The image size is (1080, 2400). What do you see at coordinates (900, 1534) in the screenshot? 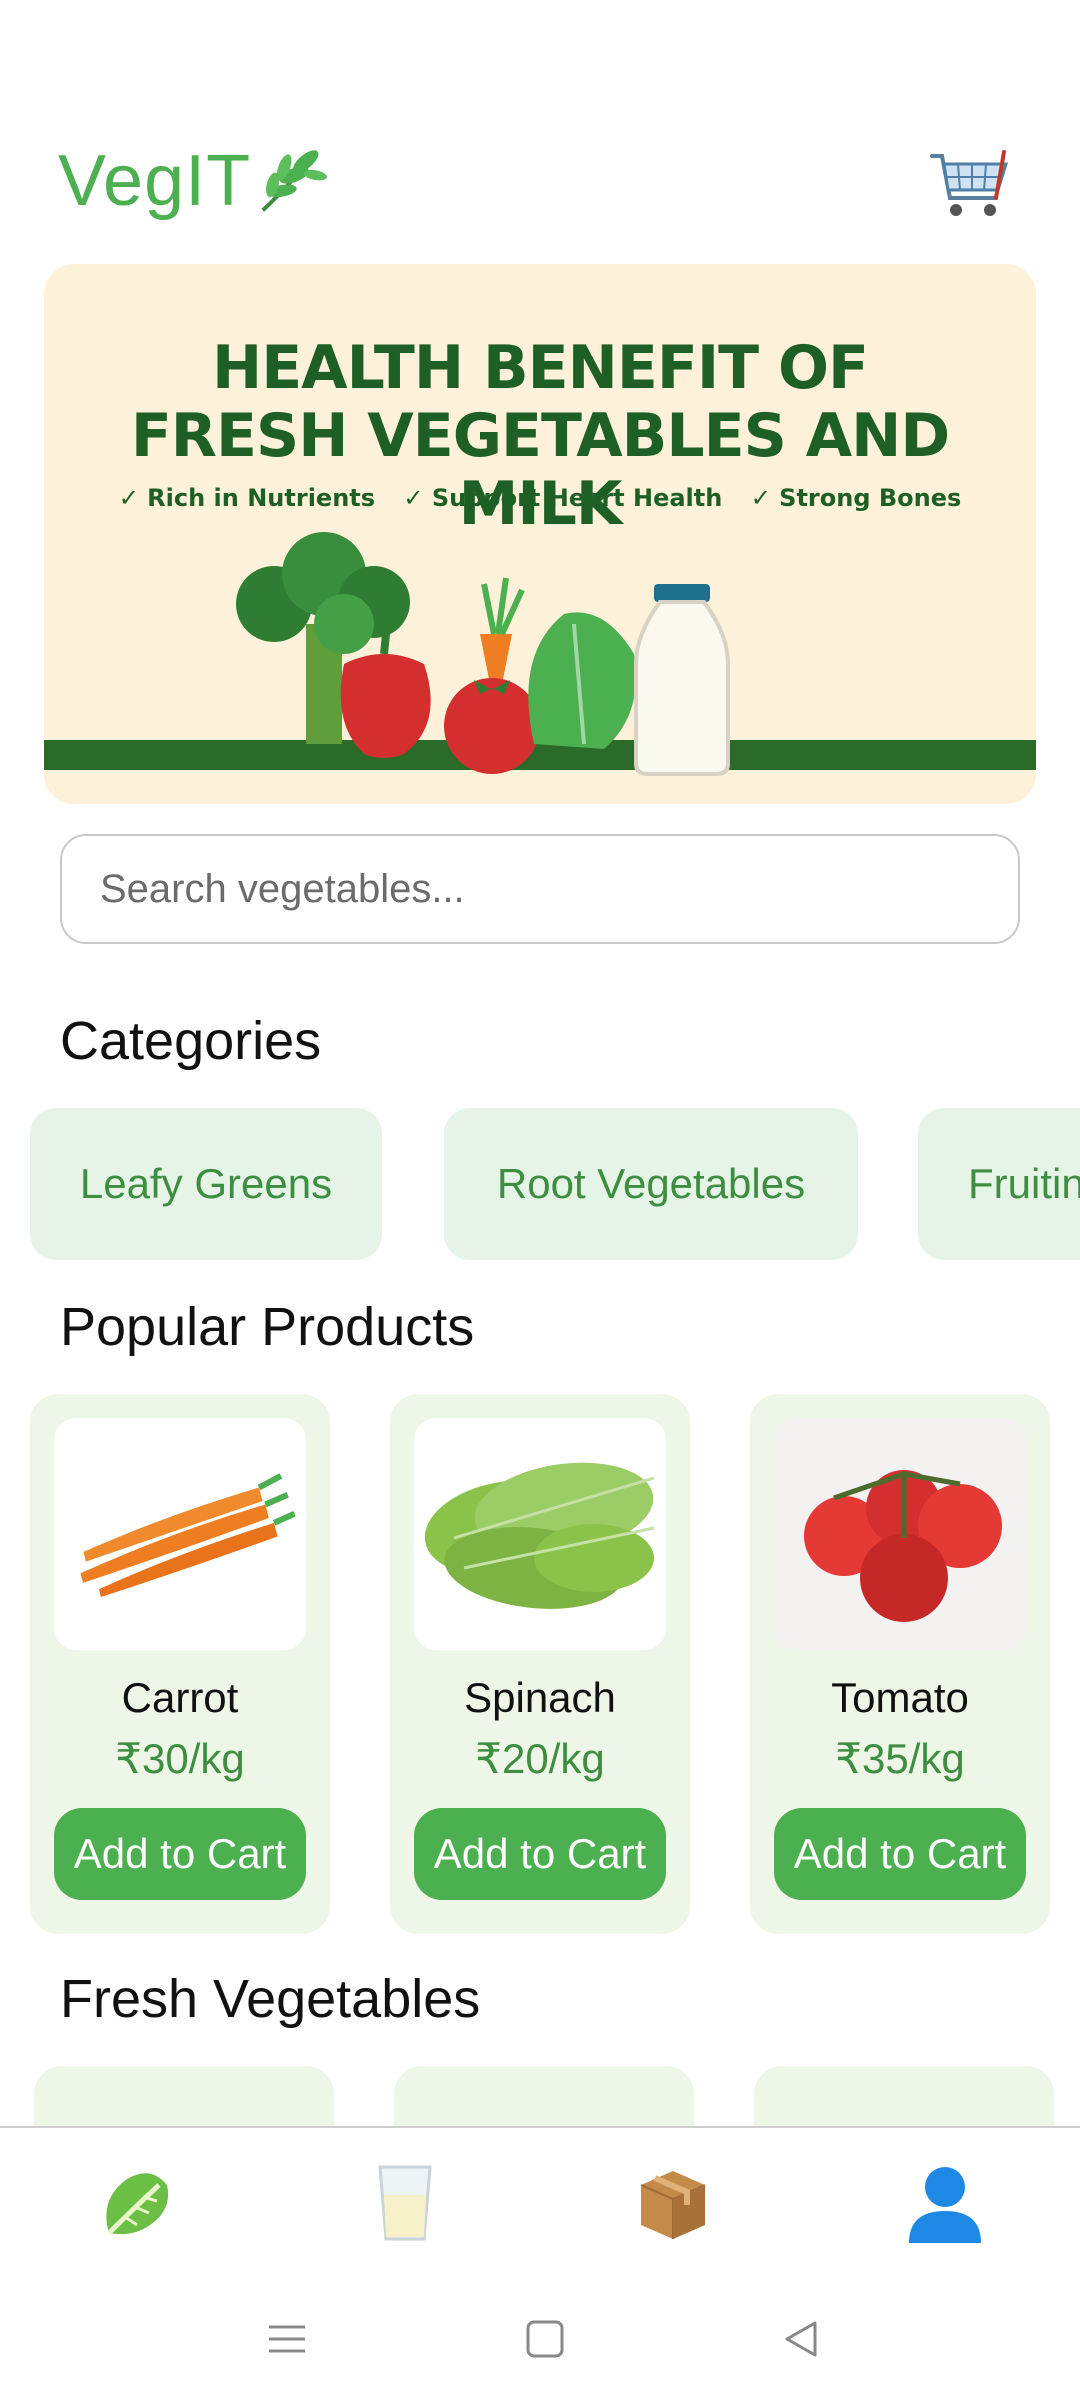
I see `tomato-image` at bounding box center [900, 1534].